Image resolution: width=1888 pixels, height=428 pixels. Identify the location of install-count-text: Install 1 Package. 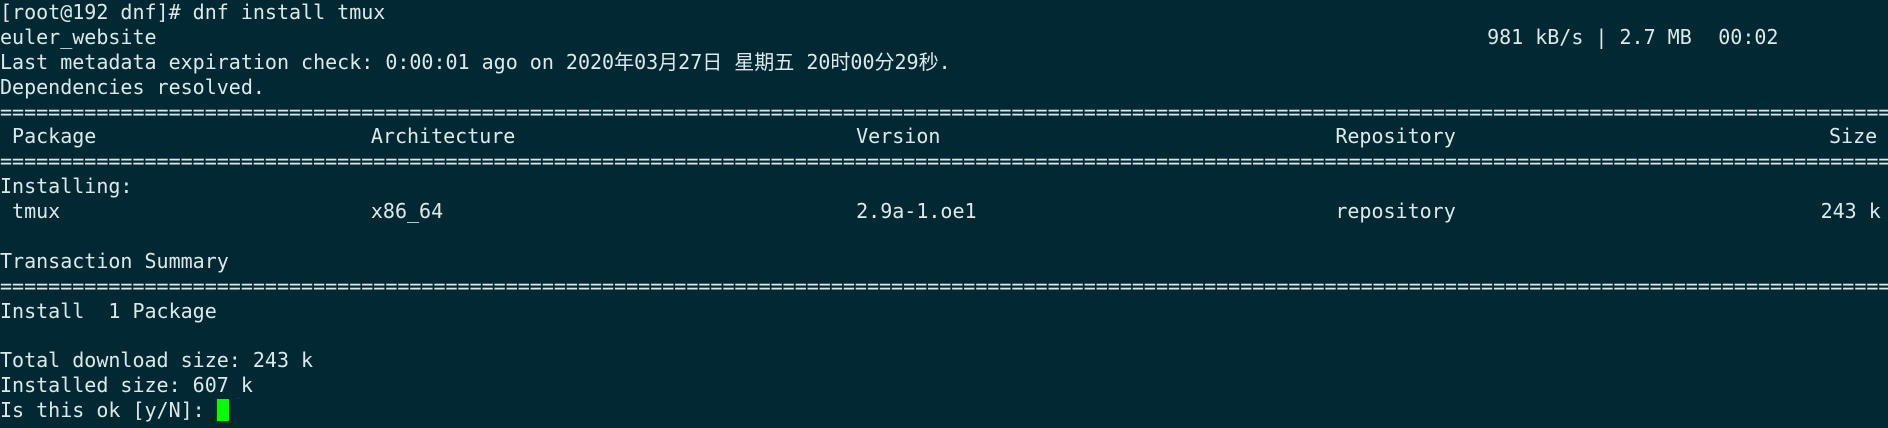
(108, 310).